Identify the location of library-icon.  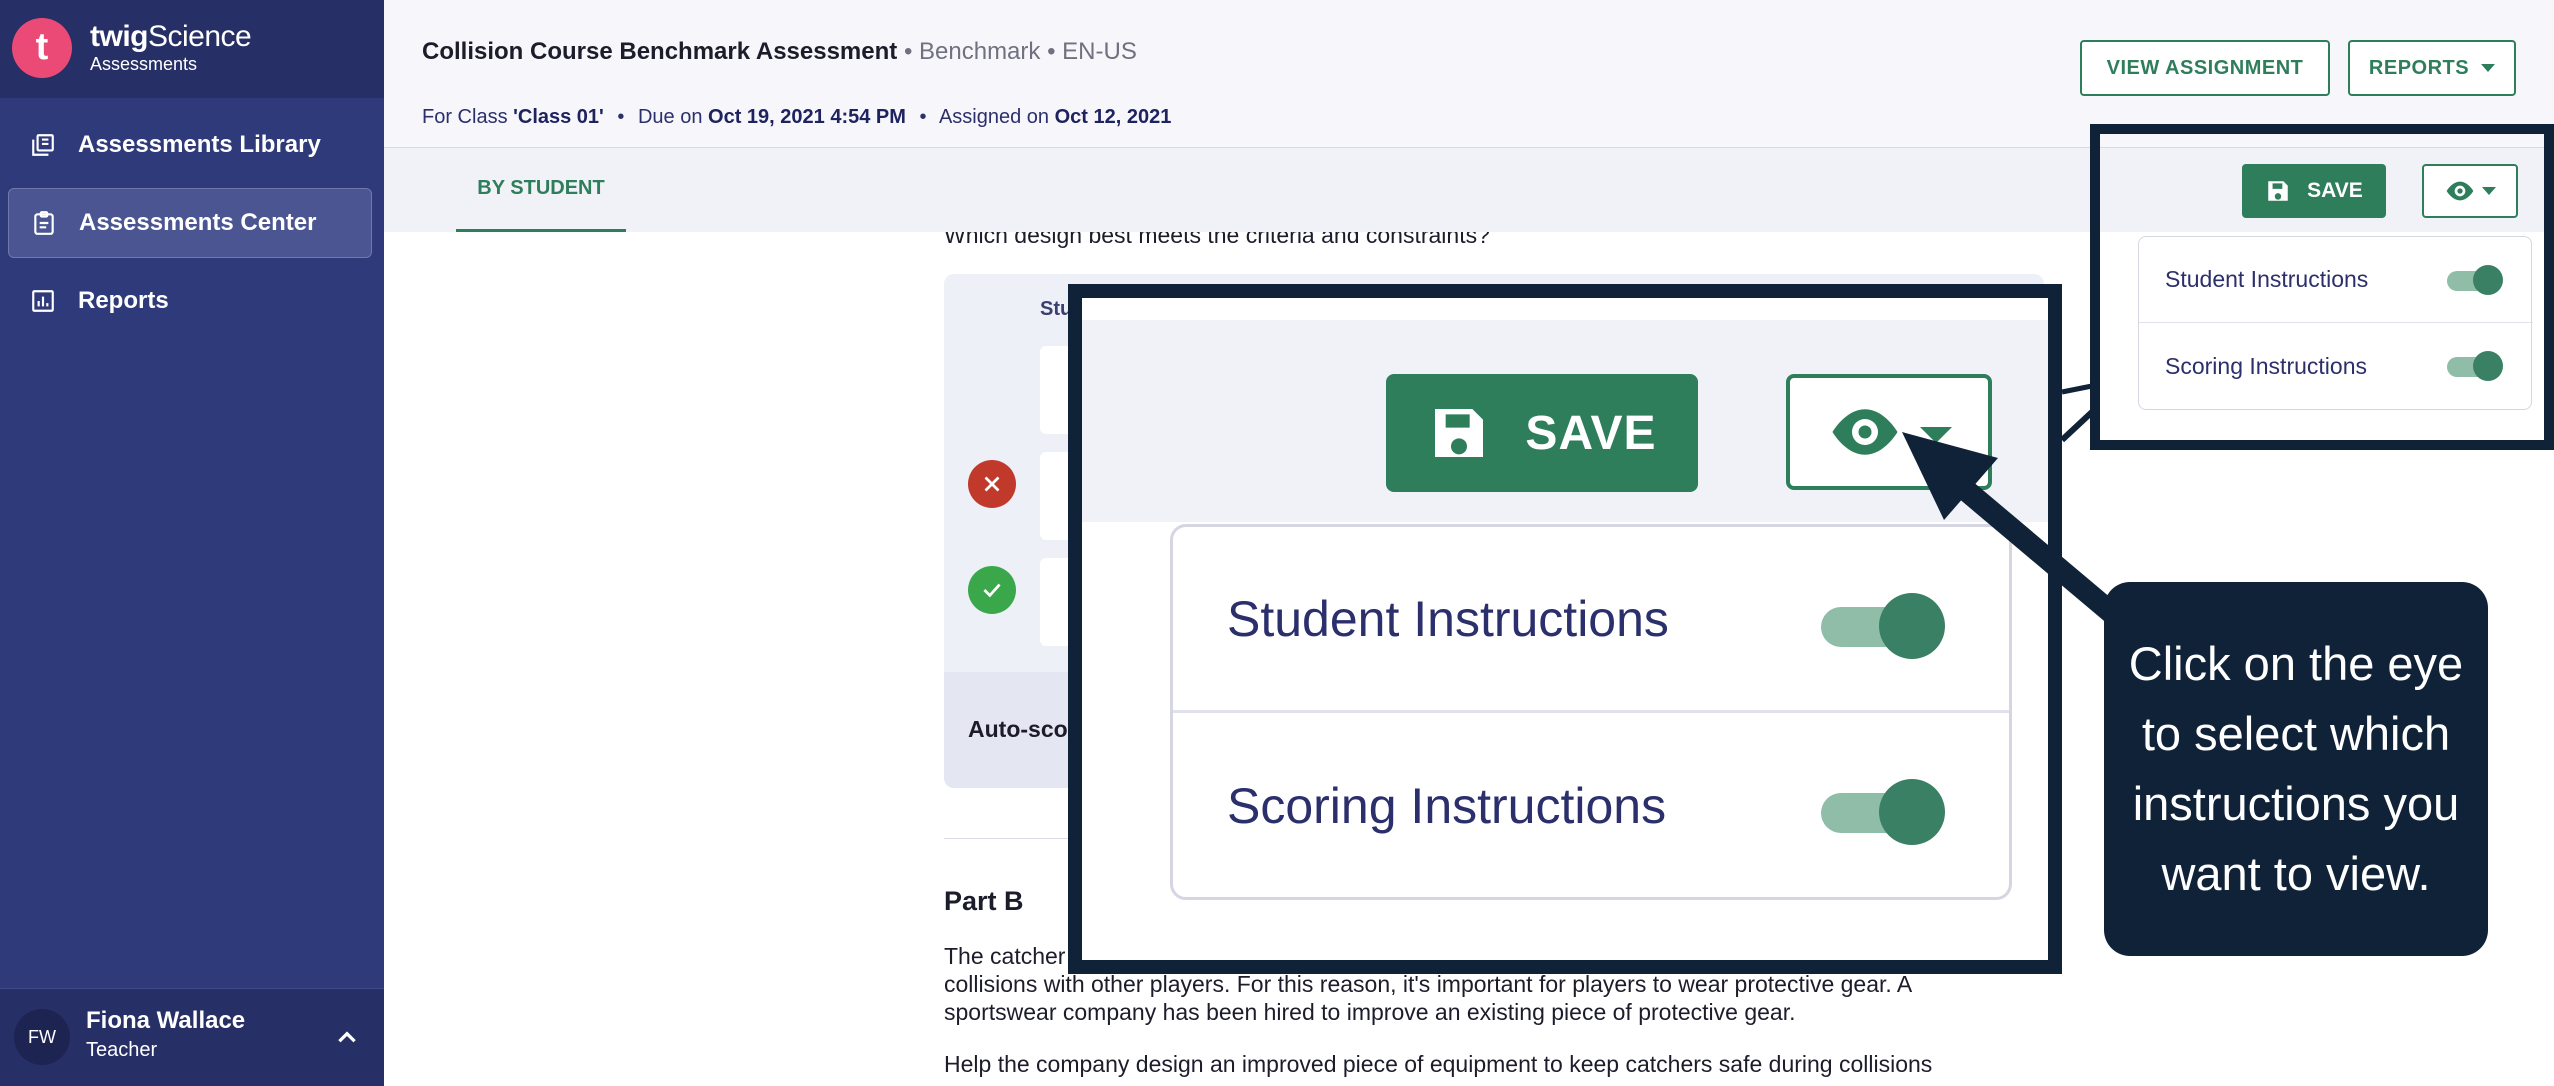
(43, 145).